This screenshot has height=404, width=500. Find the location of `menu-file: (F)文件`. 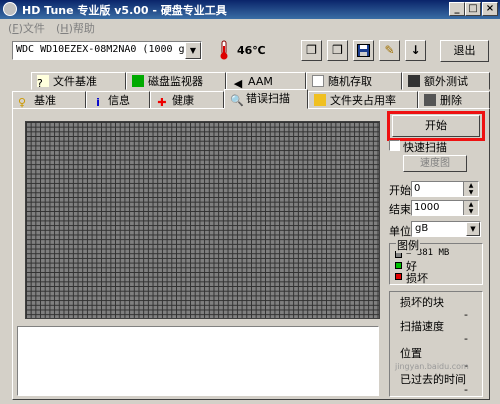

menu-file: (F)文件 is located at coordinates (26, 28).